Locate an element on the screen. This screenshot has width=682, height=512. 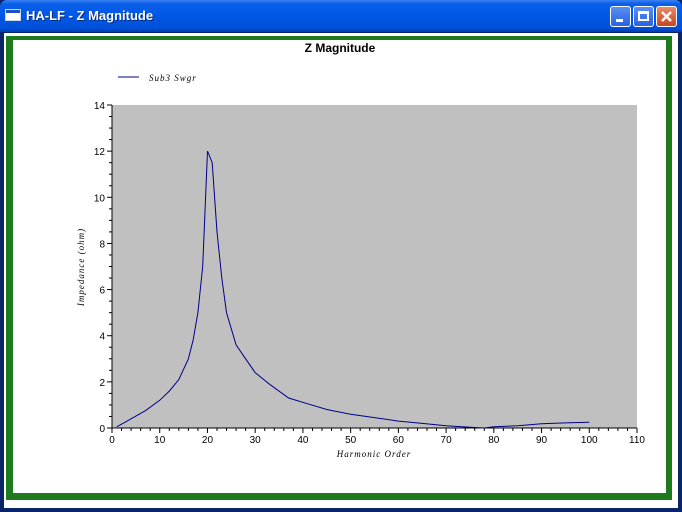
y-tick-label: 0 is located at coordinates (102, 429).